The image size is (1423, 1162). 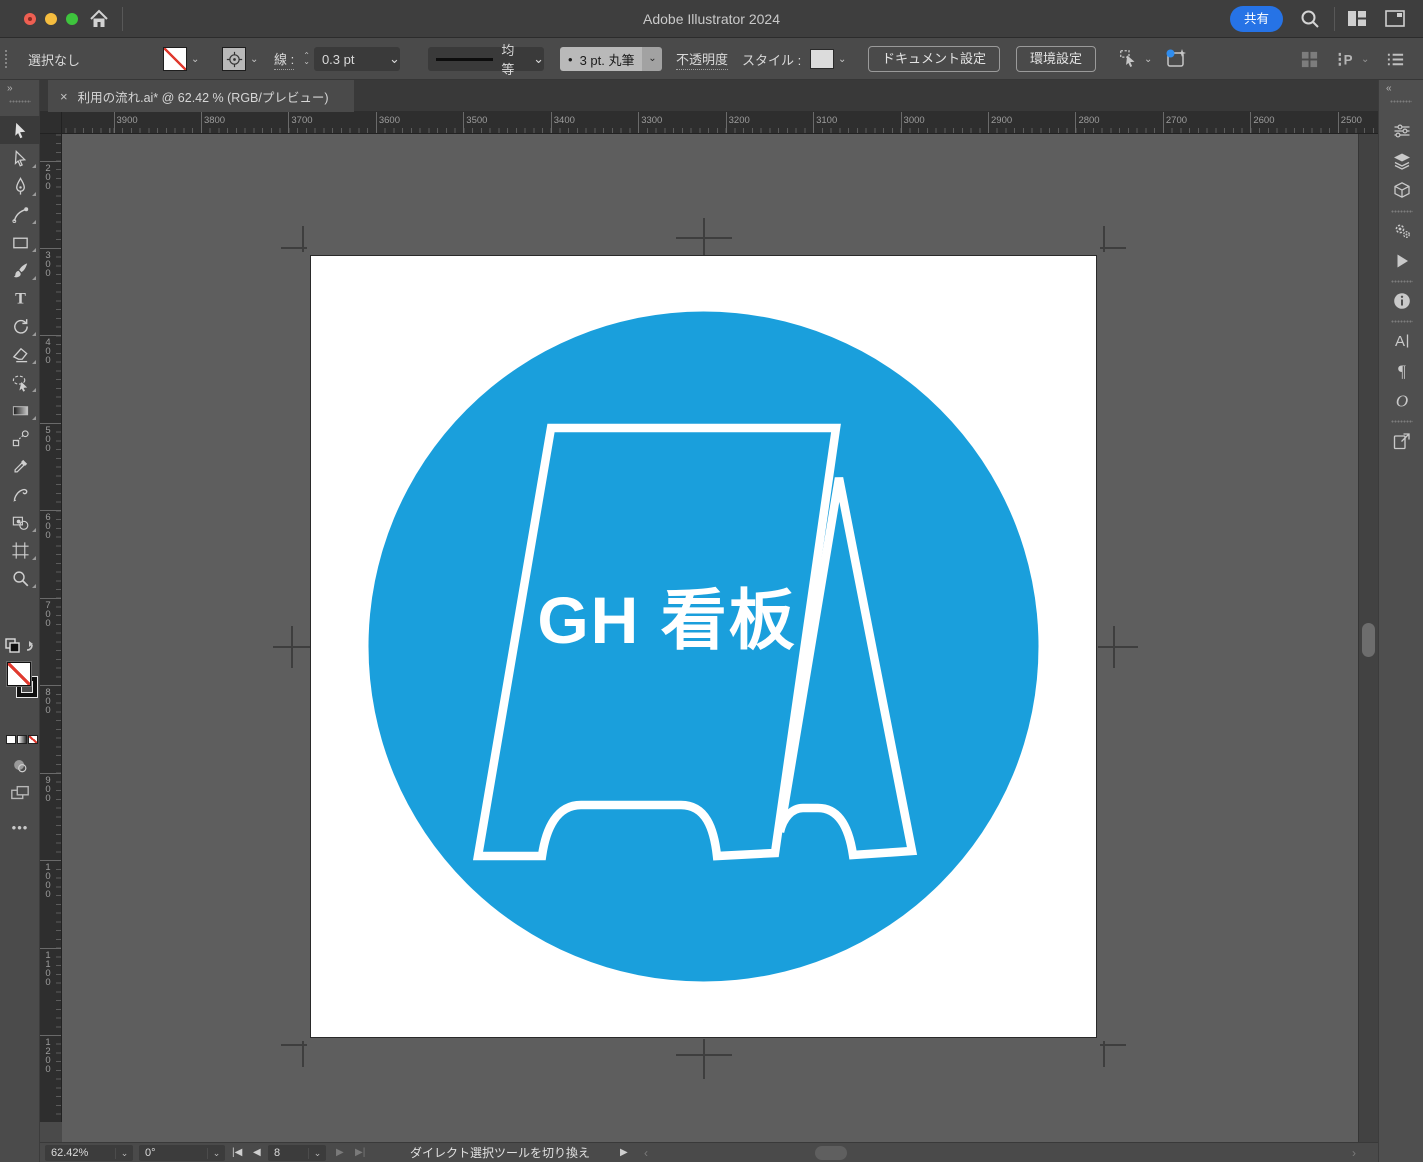 I want to click on stroke-color-control: ⌄, so click(x=242, y=59).